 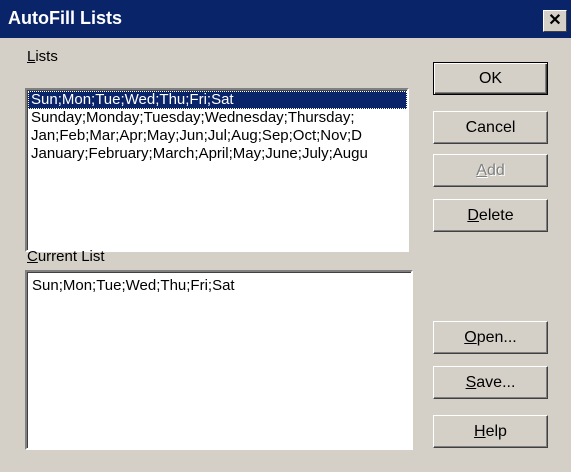 I want to click on help-button-label: Help, so click(x=490, y=432).